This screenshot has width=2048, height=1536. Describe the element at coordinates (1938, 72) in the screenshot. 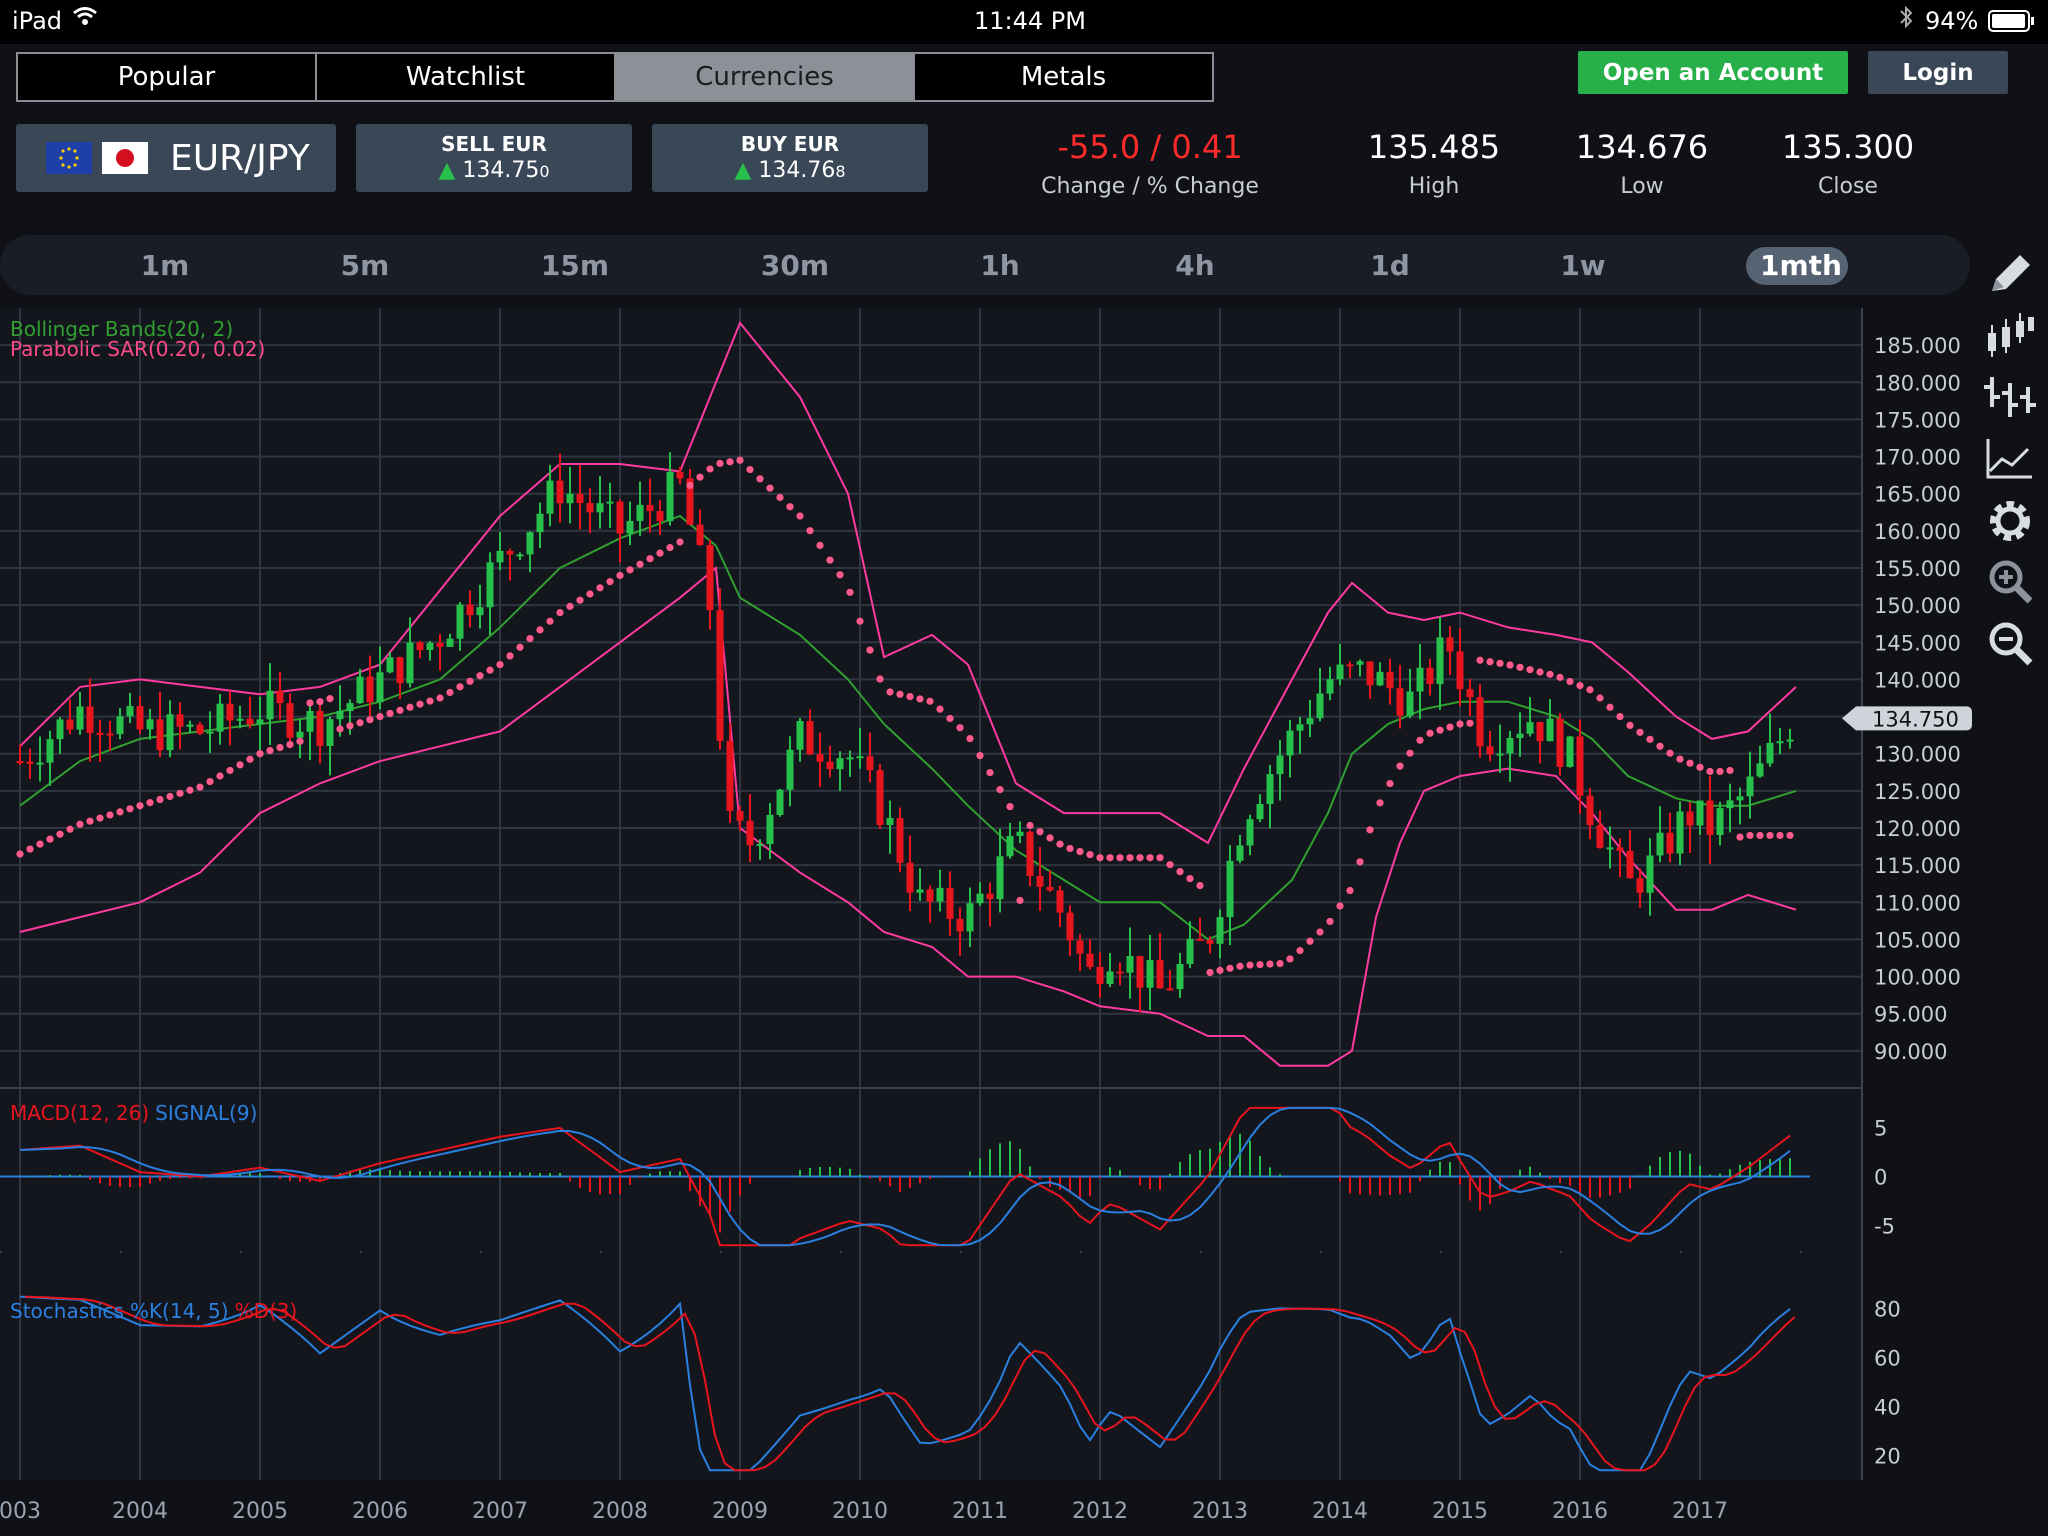

I see `login-button: Login` at that location.